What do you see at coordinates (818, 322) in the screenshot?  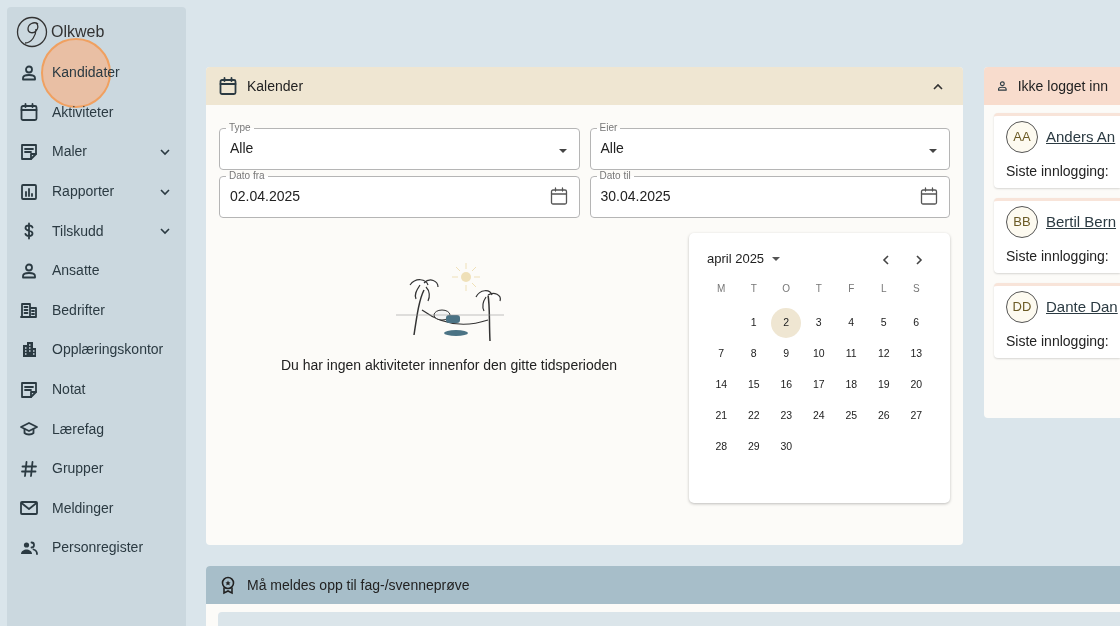 I see `calendar-day: 3` at bounding box center [818, 322].